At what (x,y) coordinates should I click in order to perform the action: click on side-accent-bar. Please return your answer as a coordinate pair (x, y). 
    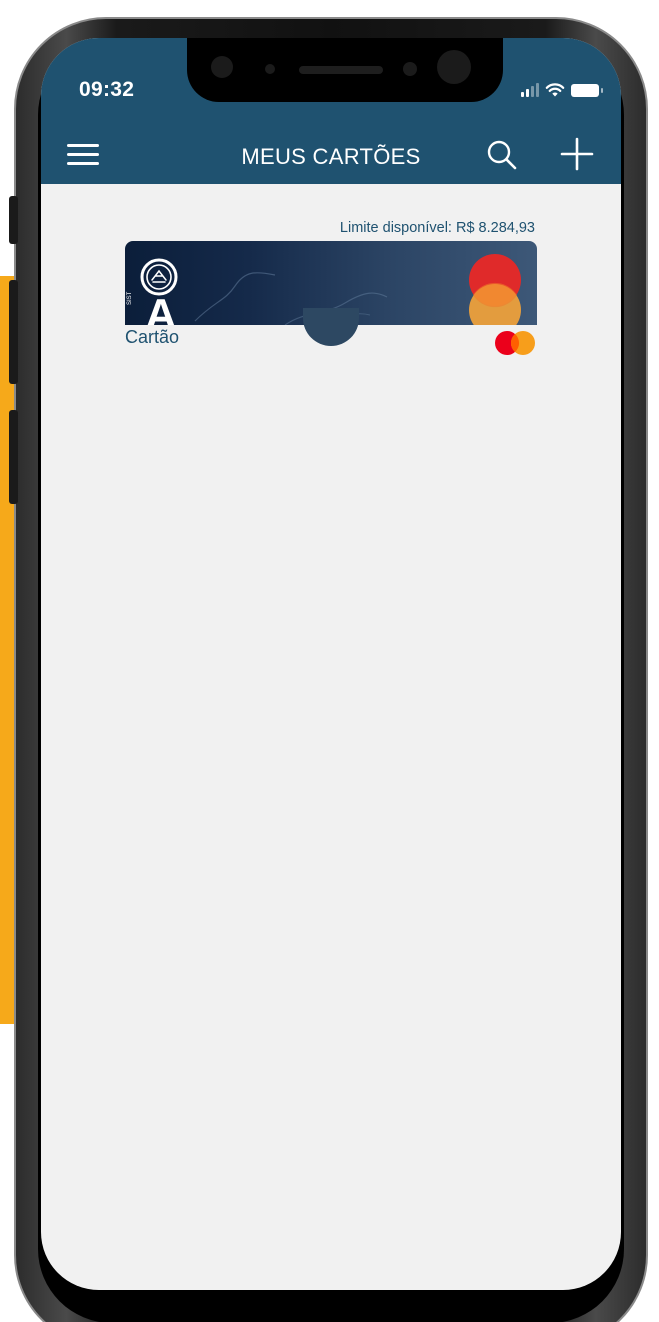
    Looking at the image, I should click on (7, 650).